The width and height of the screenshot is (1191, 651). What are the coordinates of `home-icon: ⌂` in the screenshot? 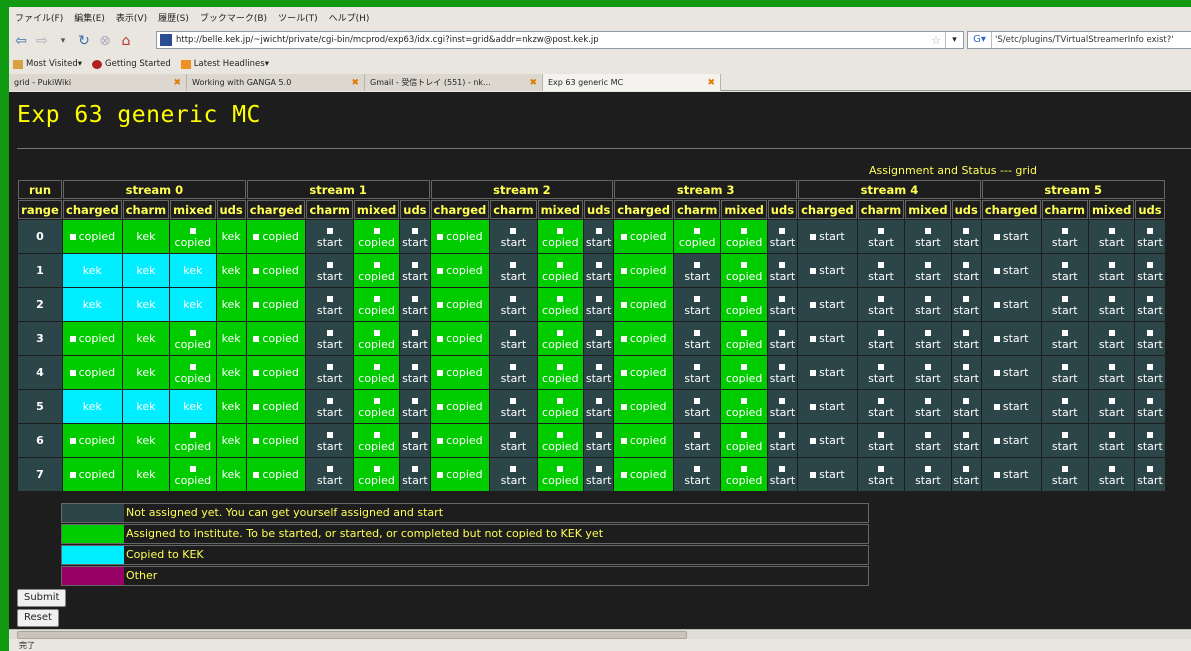 It's located at (126, 41).